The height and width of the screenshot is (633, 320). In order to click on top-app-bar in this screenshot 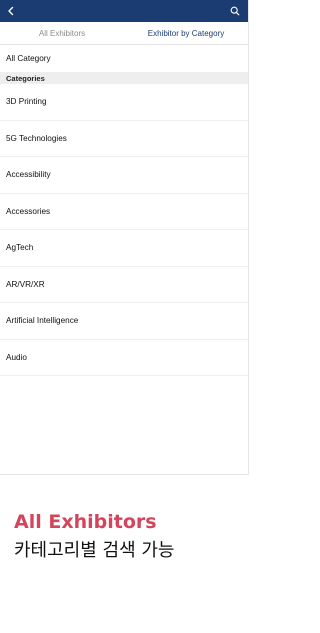, I will do `click(124, 11)`.